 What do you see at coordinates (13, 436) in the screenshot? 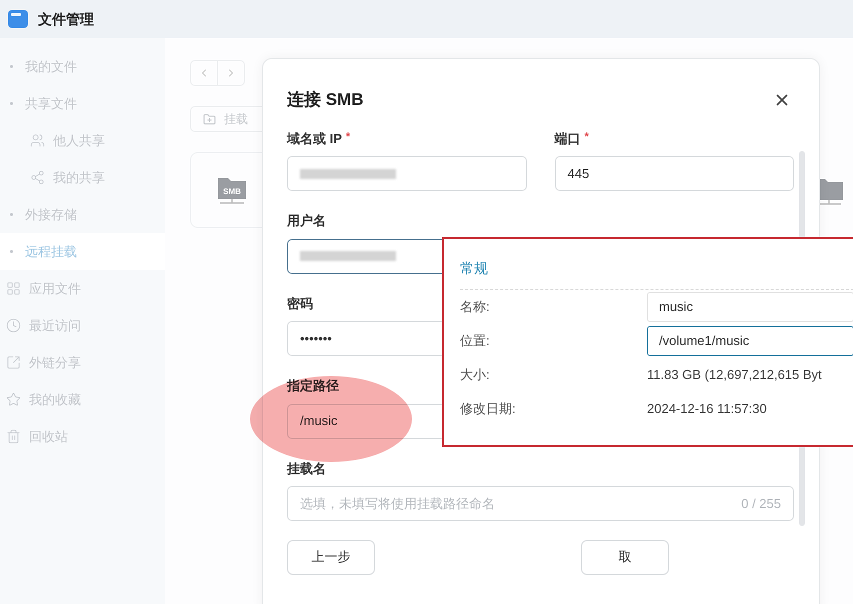
I see `trash-icon` at bounding box center [13, 436].